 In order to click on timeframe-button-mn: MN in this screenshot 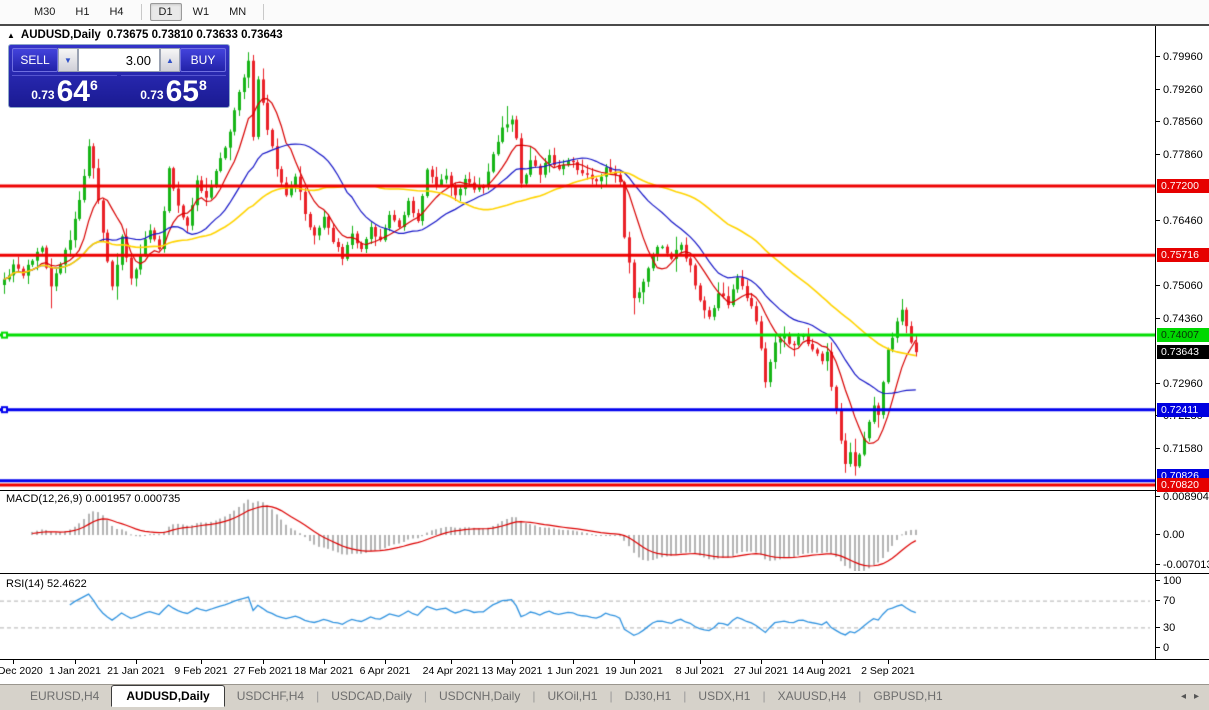, I will do `click(237, 12)`.